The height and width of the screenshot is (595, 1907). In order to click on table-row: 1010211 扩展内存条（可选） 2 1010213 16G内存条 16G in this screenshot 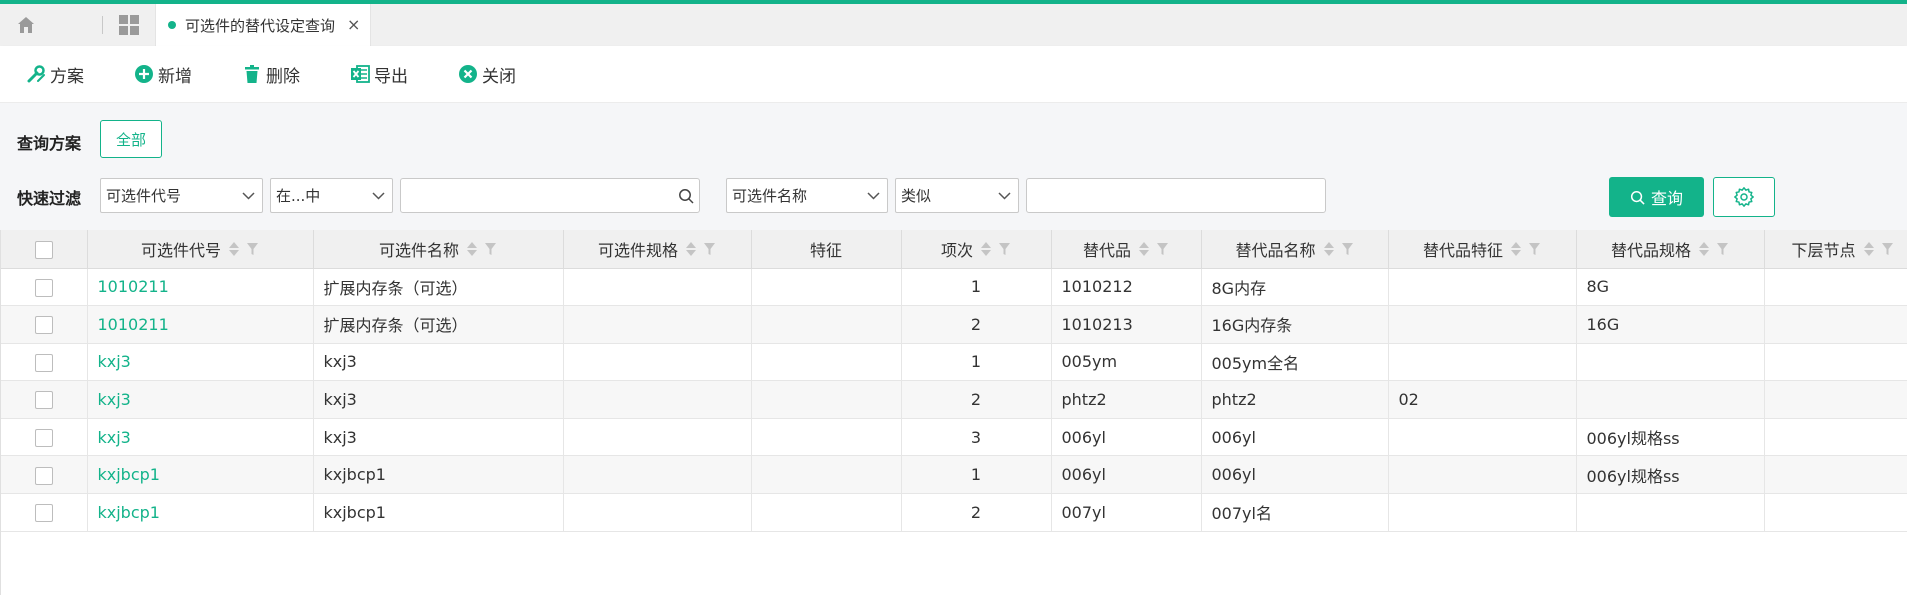, I will do `click(954, 324)`.